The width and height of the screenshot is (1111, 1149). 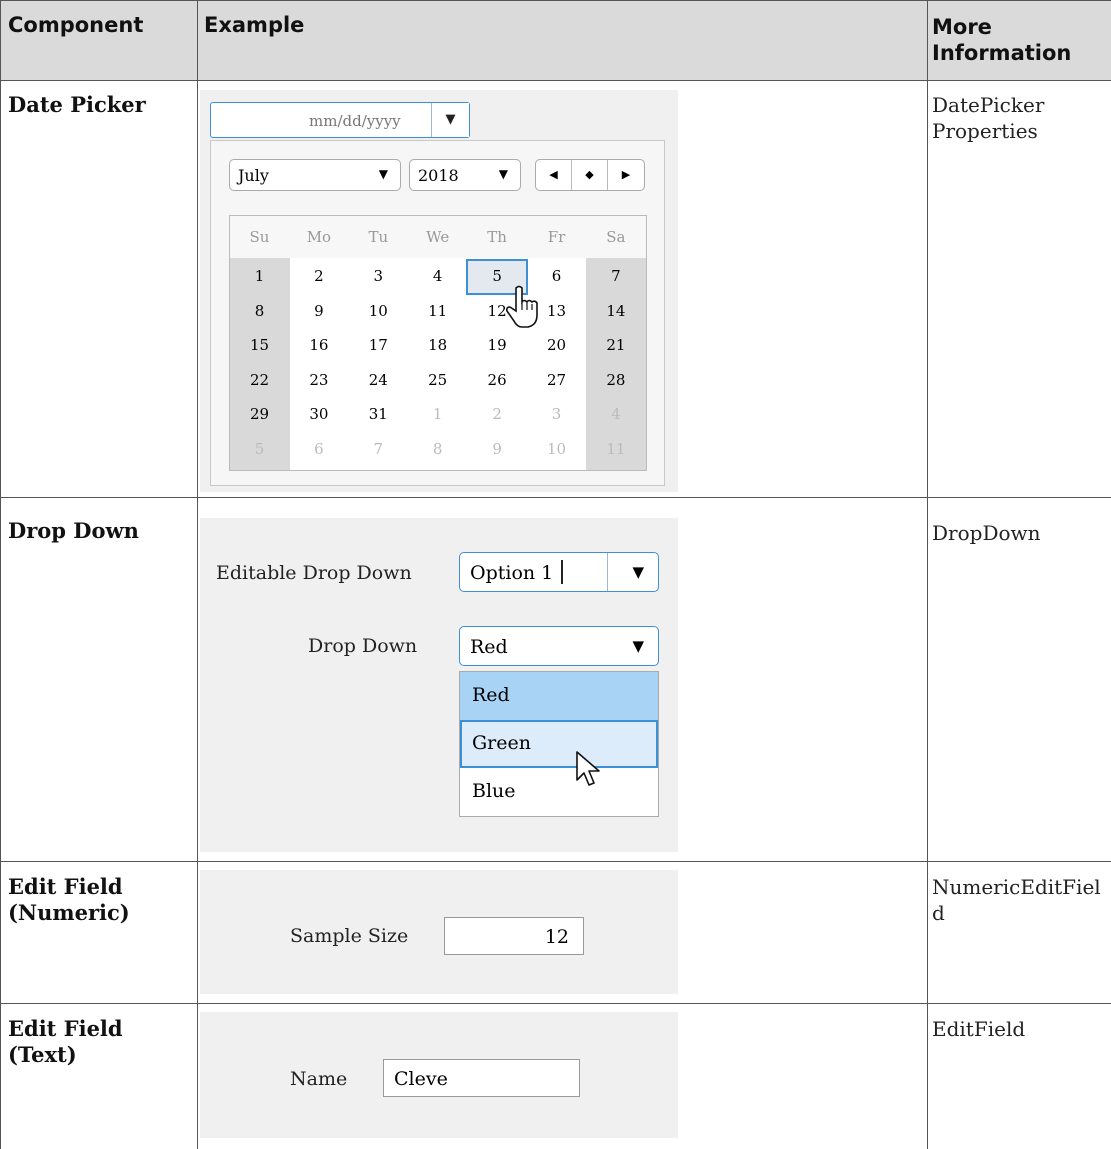 I want to click on calendar-day: 15, so click(x=259, y=345).